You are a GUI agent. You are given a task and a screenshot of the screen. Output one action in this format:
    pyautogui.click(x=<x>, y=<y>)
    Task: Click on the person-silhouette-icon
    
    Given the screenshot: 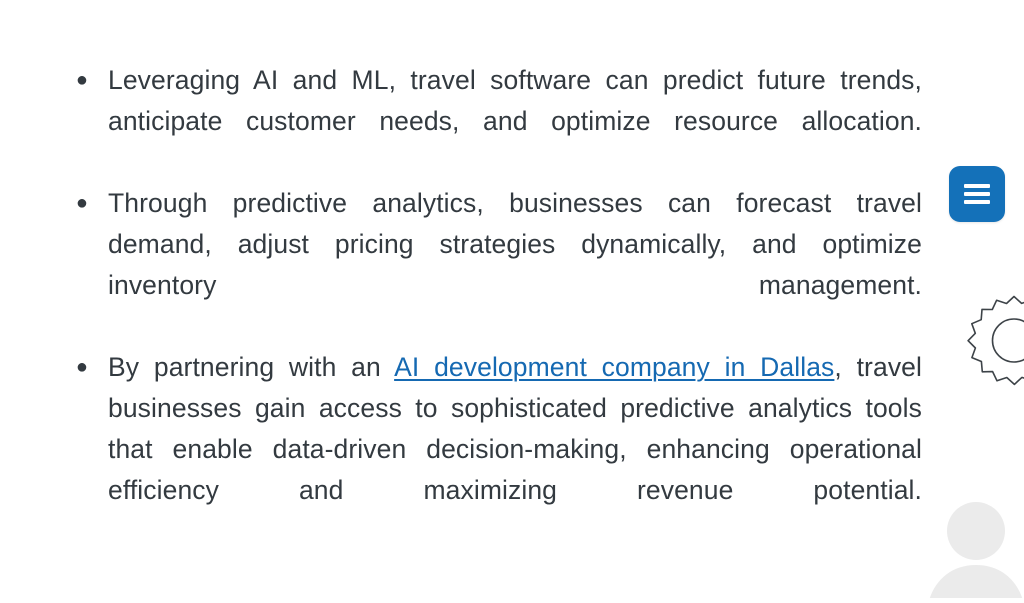 What is the action you would take?
    pyautogui.click(x=973, y=548)
    